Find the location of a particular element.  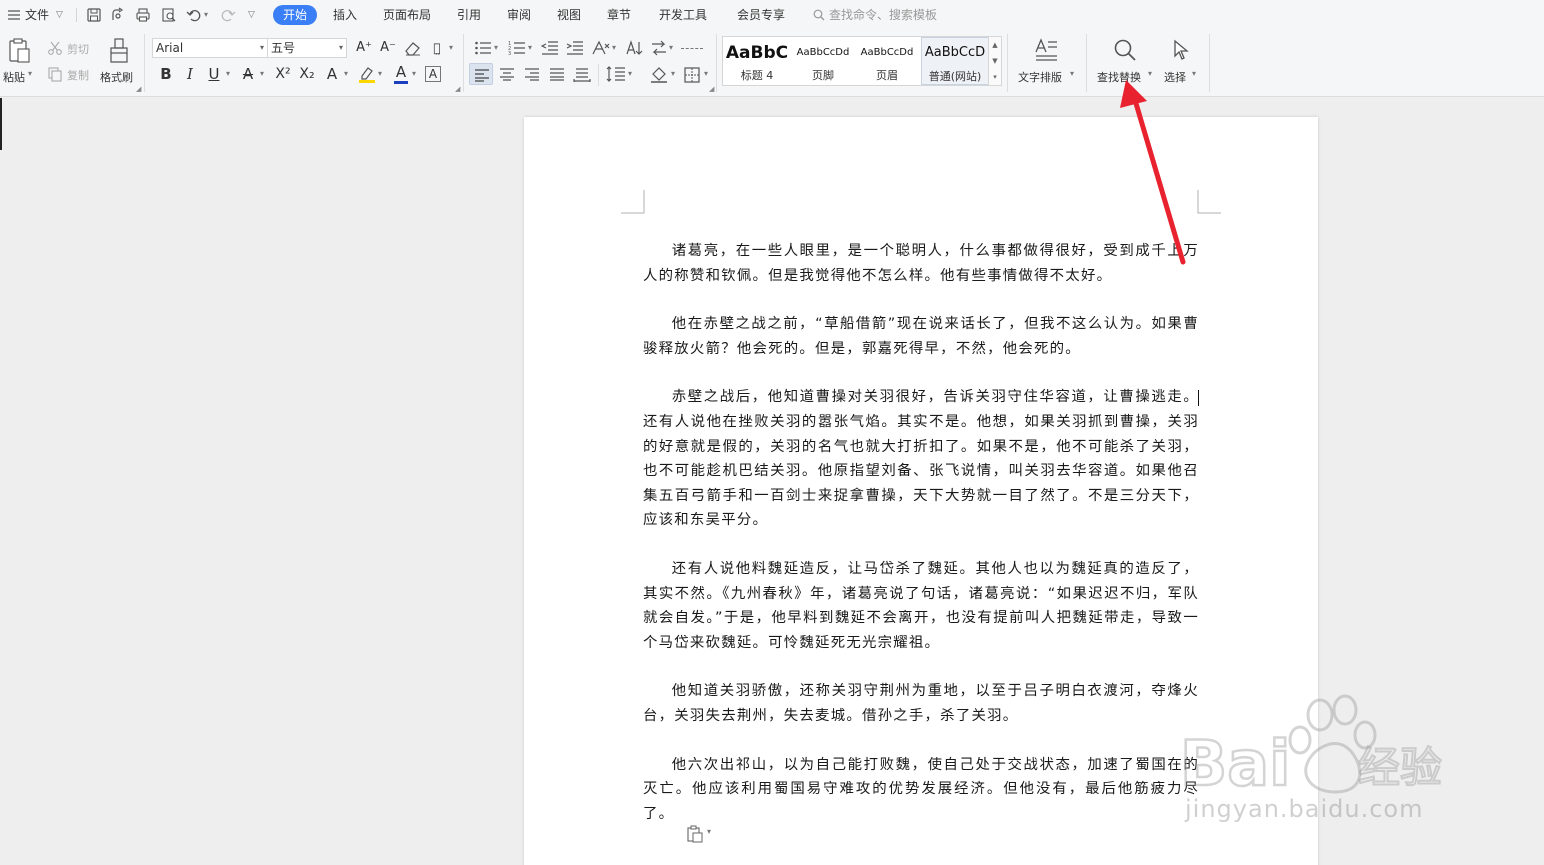

save-icon is located at coordinates (94, 15).